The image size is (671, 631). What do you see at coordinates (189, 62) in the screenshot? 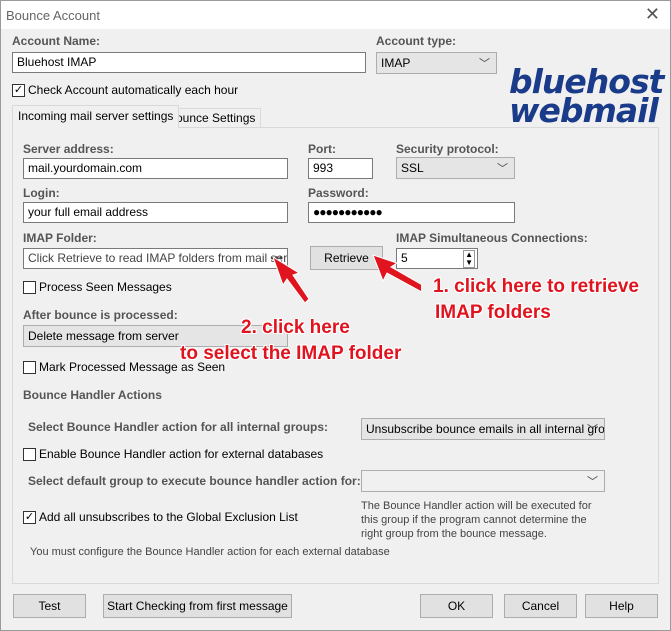
I see `account-name-input: Bluehost IMAP` at bounding box center [189, 62].